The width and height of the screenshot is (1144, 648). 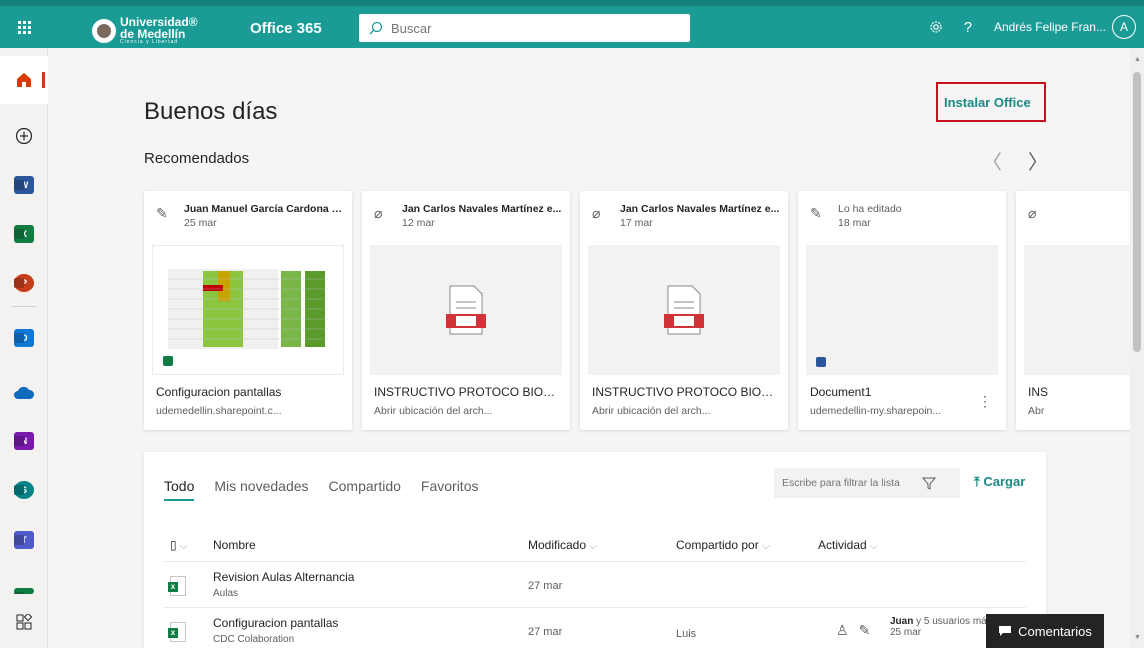 I want to click on more-options-icon: ⋮, so click(x=985, y=401).